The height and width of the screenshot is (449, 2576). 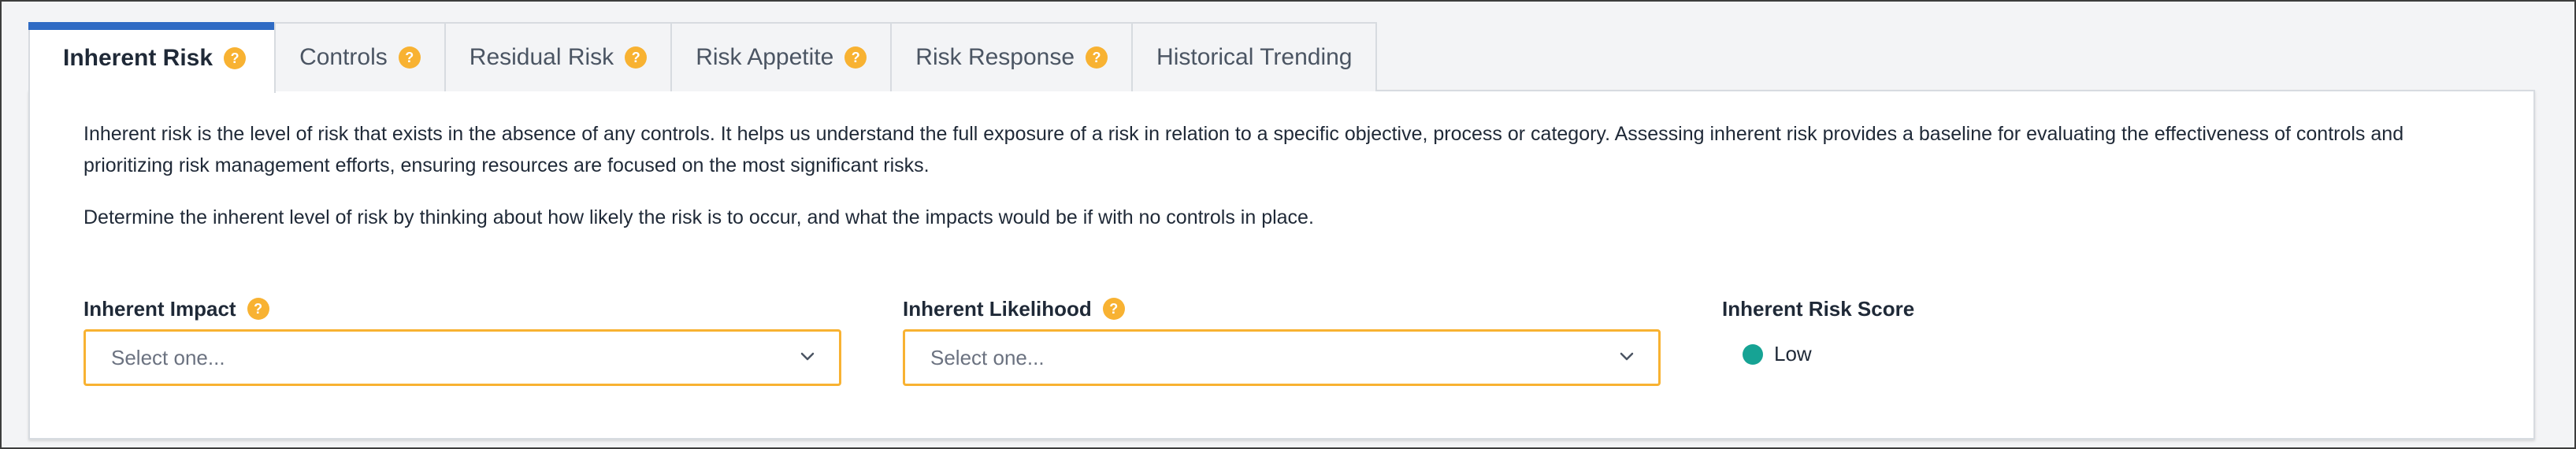 I want to click on tab-historical-trending: Historical Trending, so click(x=1254, y=57).